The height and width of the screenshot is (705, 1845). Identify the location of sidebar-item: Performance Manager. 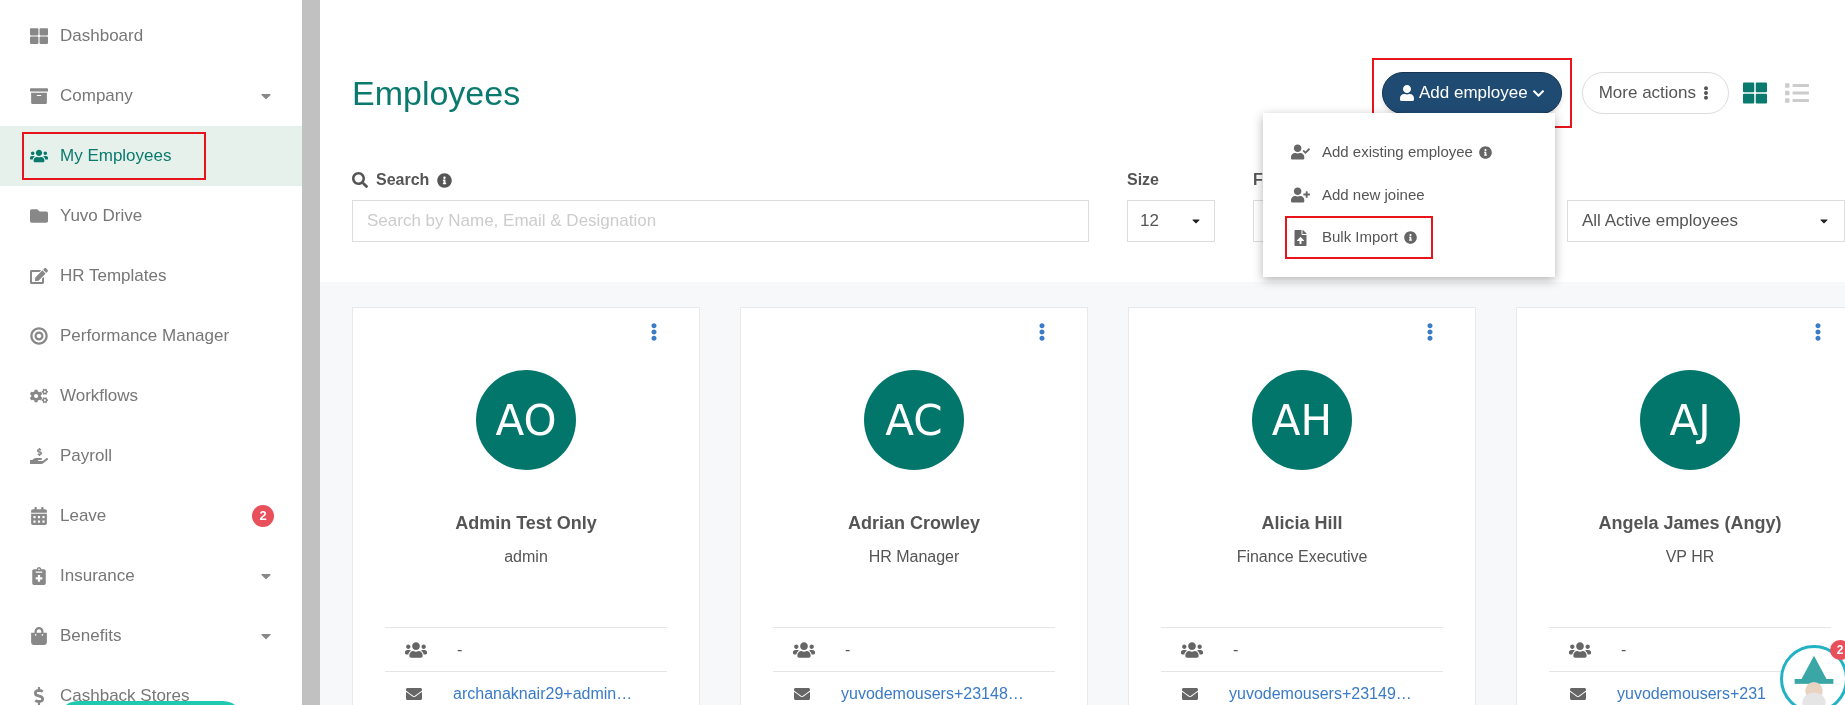
(151, 336).